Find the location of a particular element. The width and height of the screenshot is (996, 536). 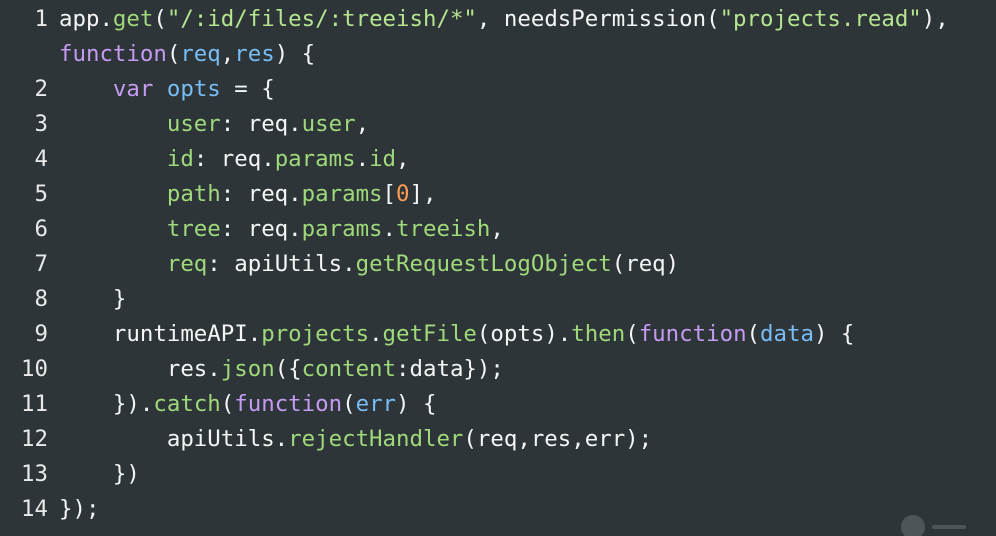

line-number: 6 is located at coordinates (41, 229).